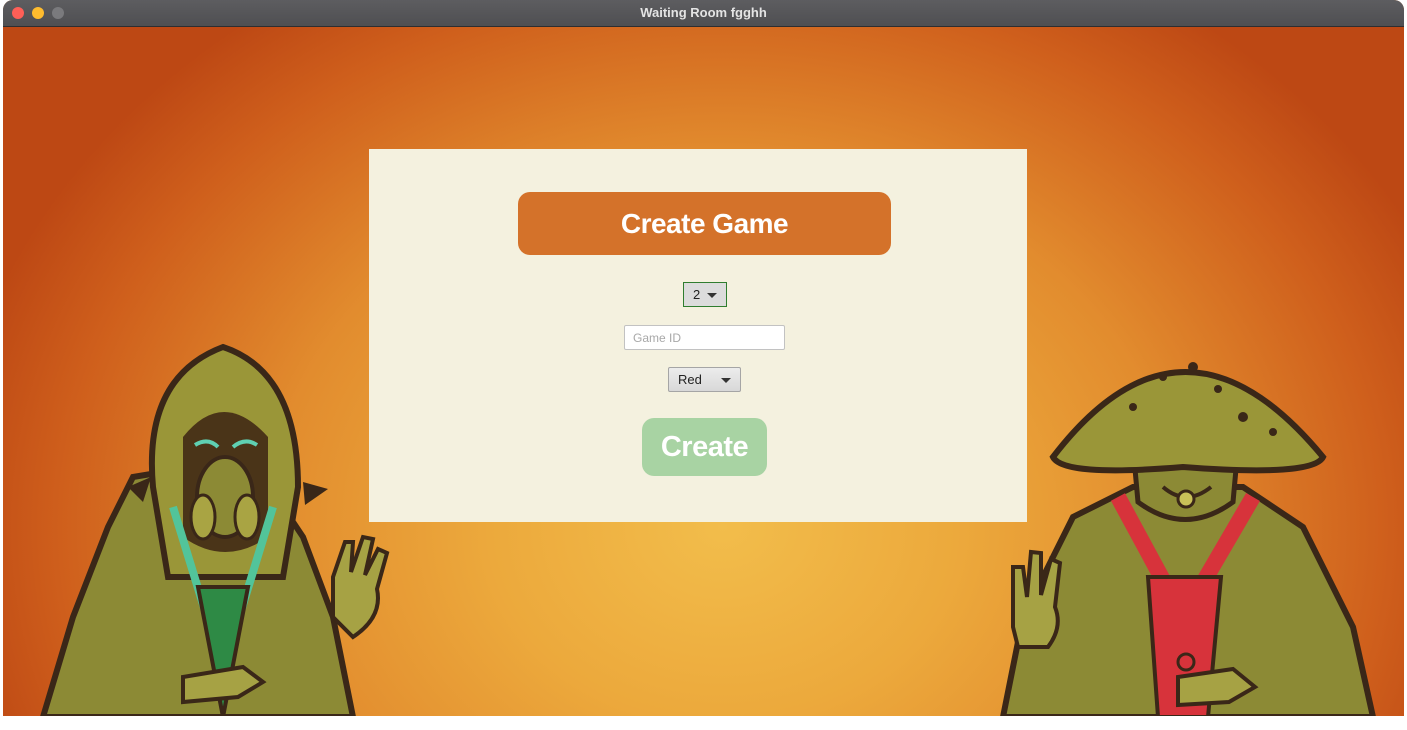  What do you see at coordinates (704, 337) in the screenshot?
I see `game-id-input` at bounding box center [704, 337].